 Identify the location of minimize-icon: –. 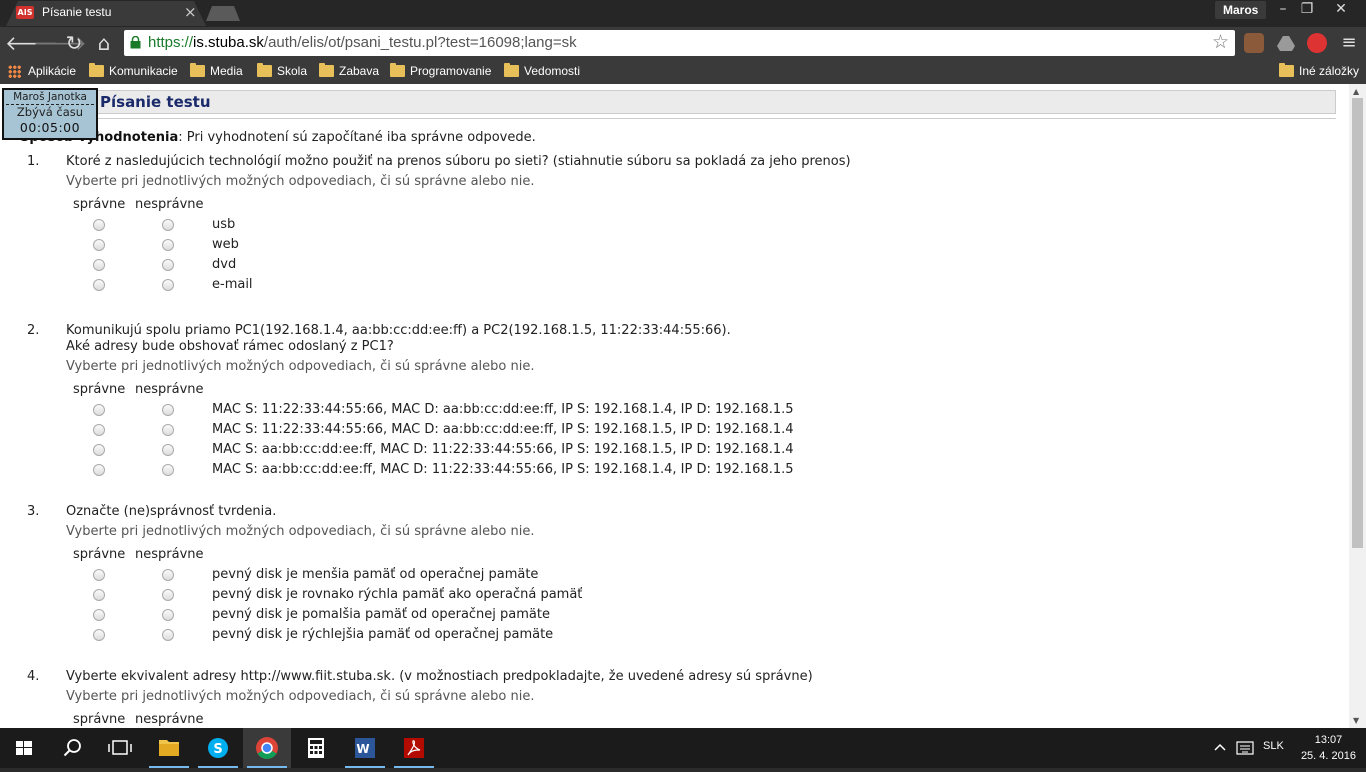
(1283, 10).